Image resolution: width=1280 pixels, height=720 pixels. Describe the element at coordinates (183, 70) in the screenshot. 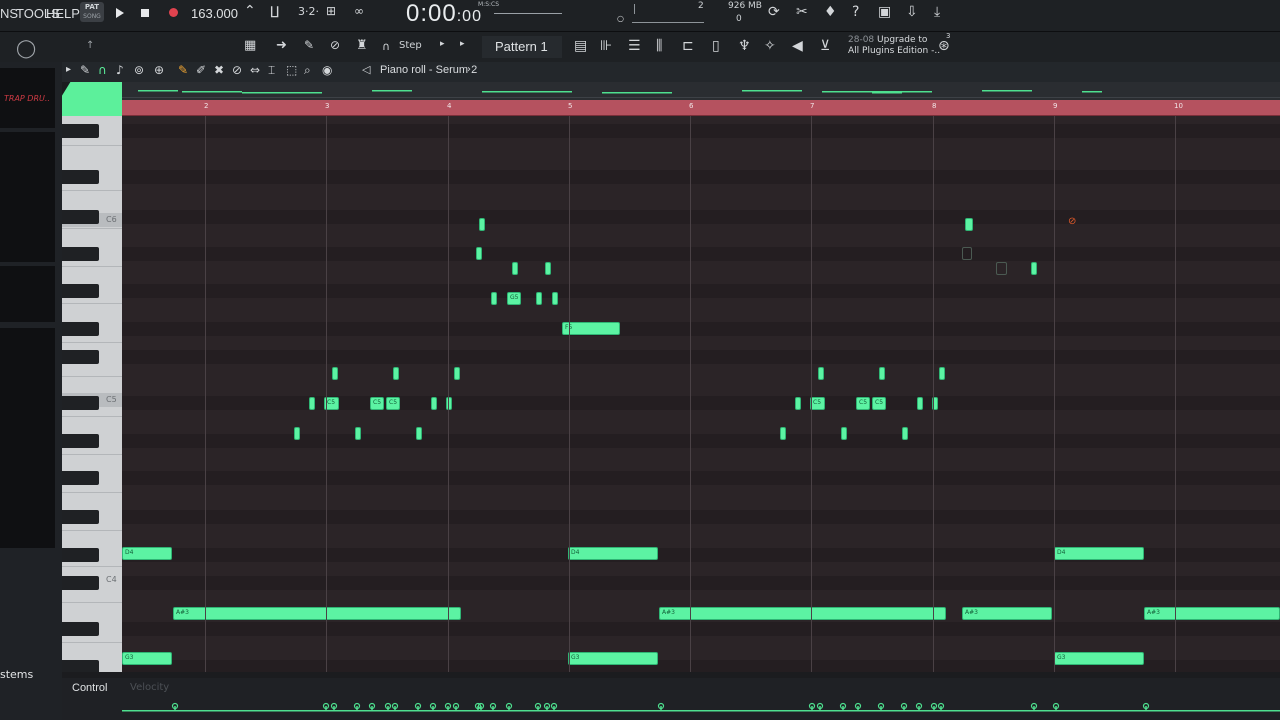

I see `draw-icon: ✎` at that location.